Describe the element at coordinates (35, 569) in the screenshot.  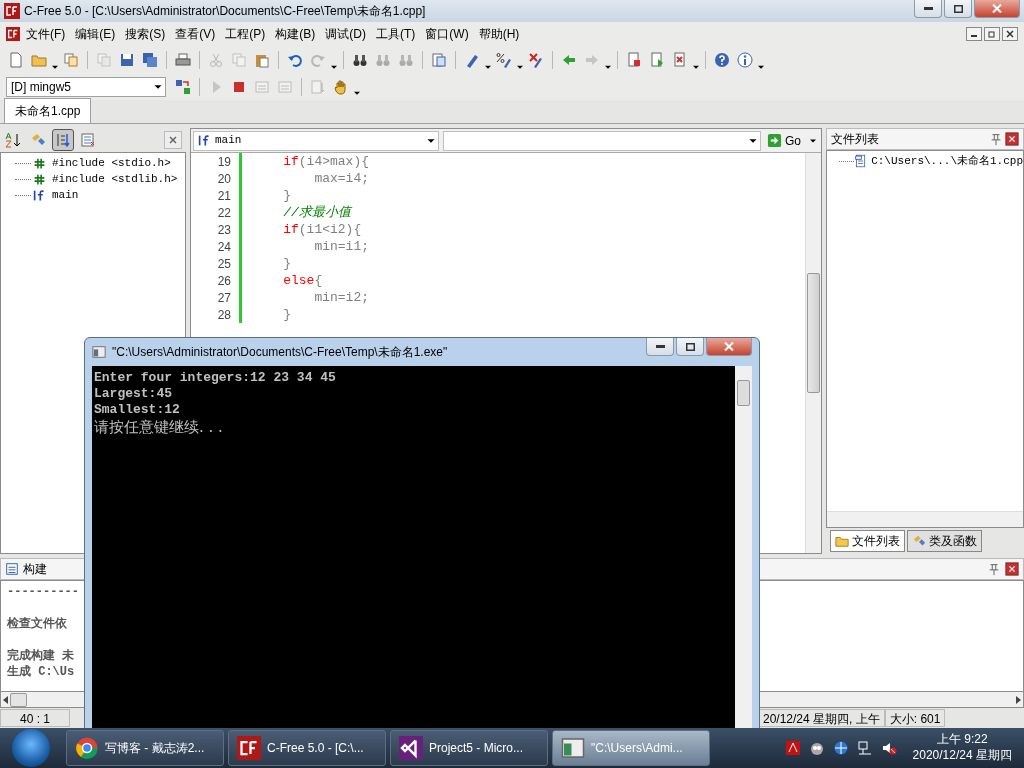
I see `panel-title: 构建` at that location.